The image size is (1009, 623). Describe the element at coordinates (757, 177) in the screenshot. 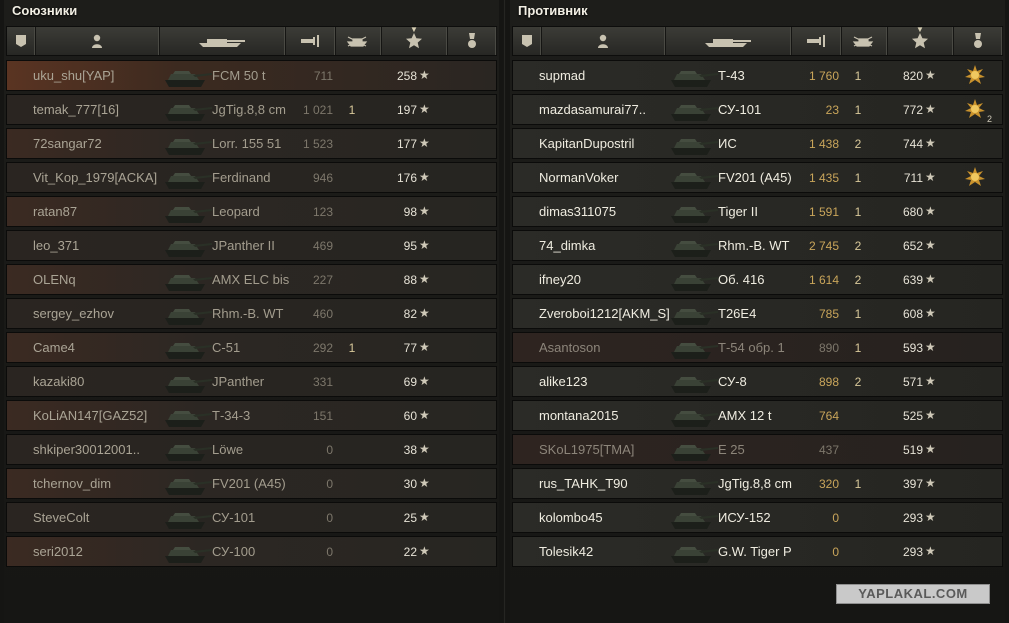

I see `player-row: NormanVoker FV201 (A45) 1 435 1 711 ★` at that location.